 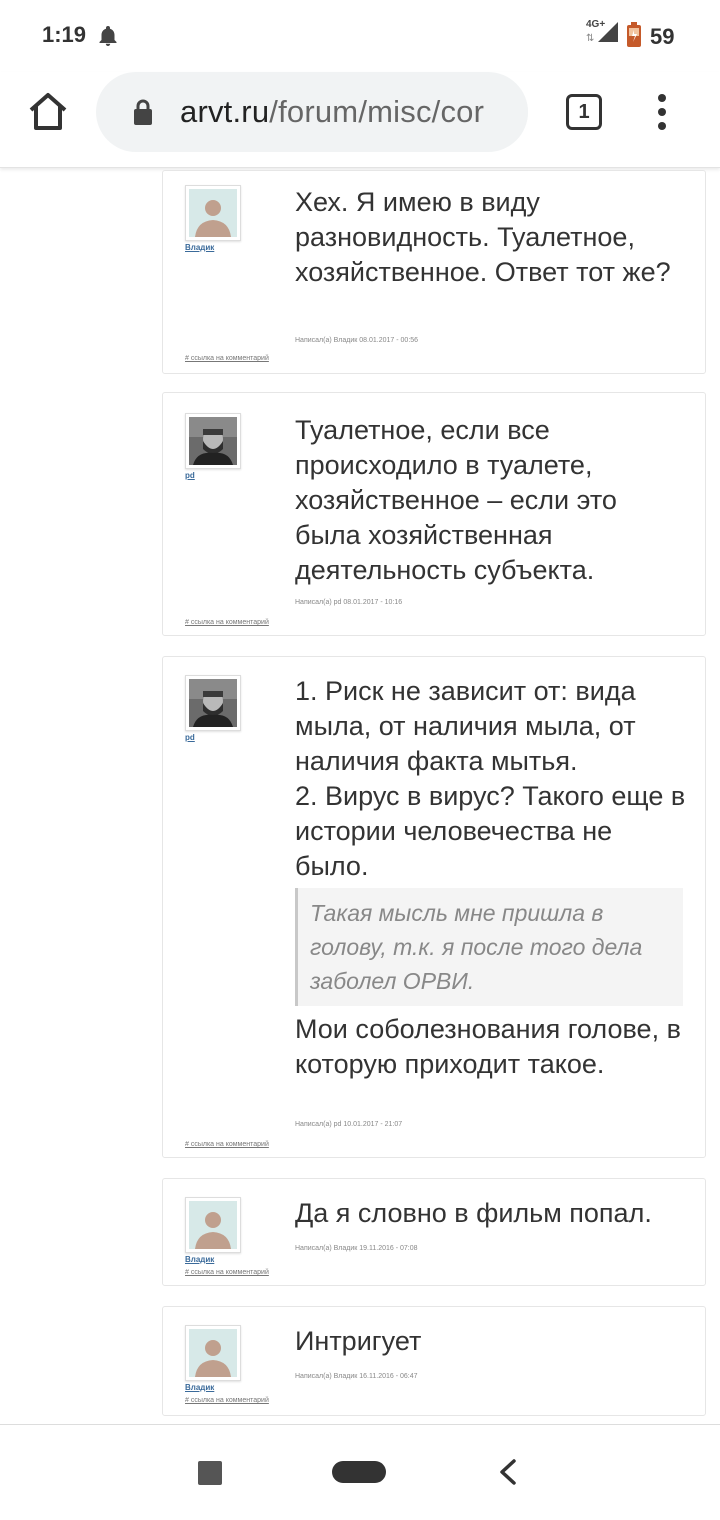 What do you see at coordinates (473, 1213) in the screenshot?
I see `comment-paragraph: Да я словно в фильм попал.` at bounding box center [473, 1213].